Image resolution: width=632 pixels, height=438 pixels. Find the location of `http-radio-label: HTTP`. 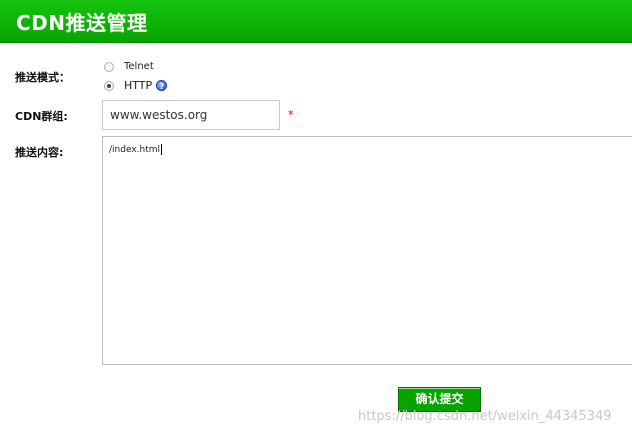

http-radio-label: HTTP is located at coordinates (138, 85).